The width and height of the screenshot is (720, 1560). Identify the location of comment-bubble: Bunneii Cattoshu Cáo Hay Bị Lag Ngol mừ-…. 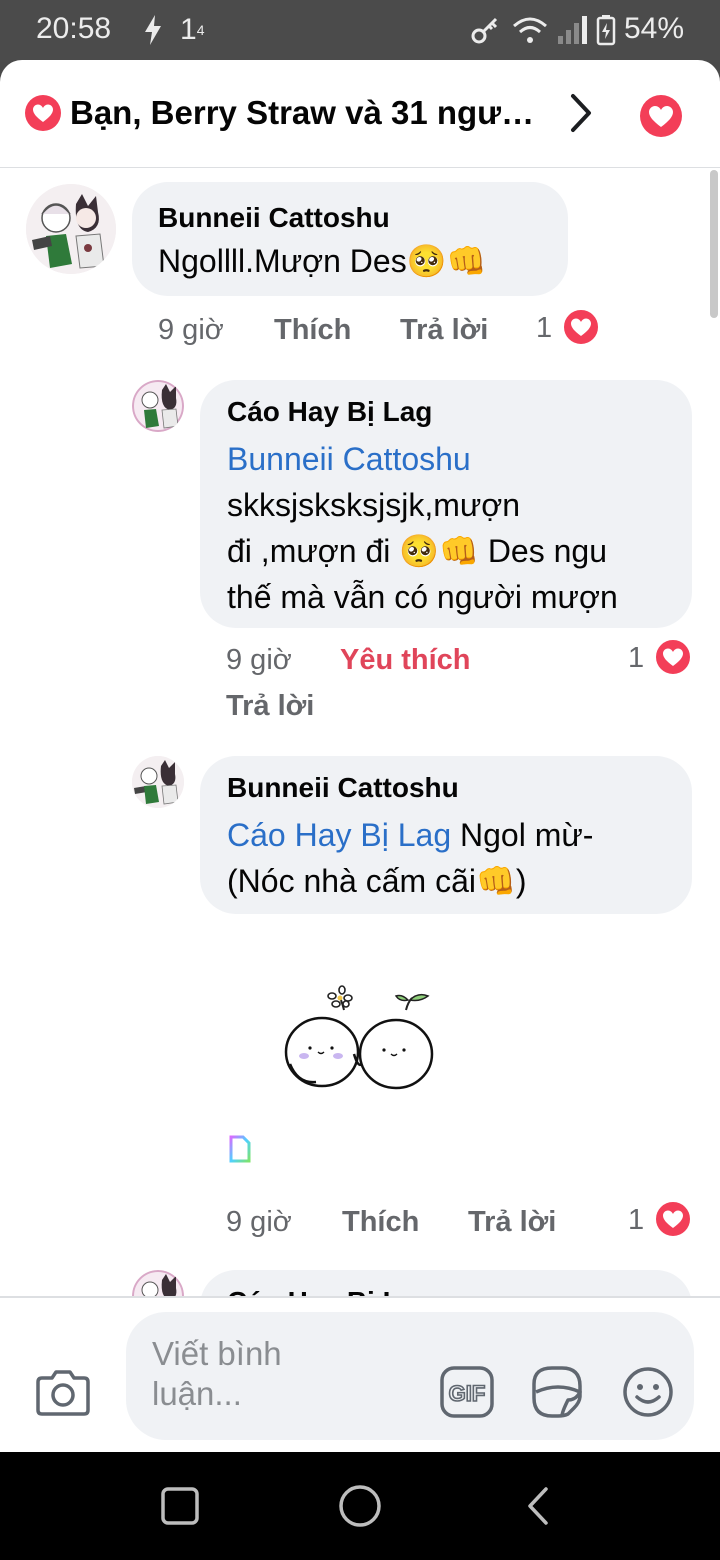
(446, 835).